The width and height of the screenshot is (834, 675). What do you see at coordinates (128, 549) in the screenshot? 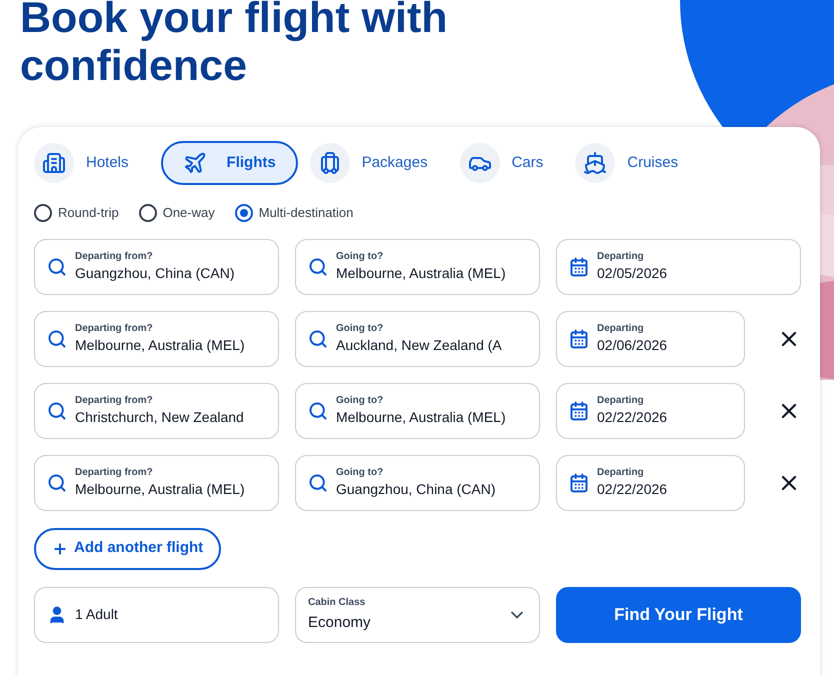
I see `add-flight-button: Add another flight` at bounding box center [128, 549].